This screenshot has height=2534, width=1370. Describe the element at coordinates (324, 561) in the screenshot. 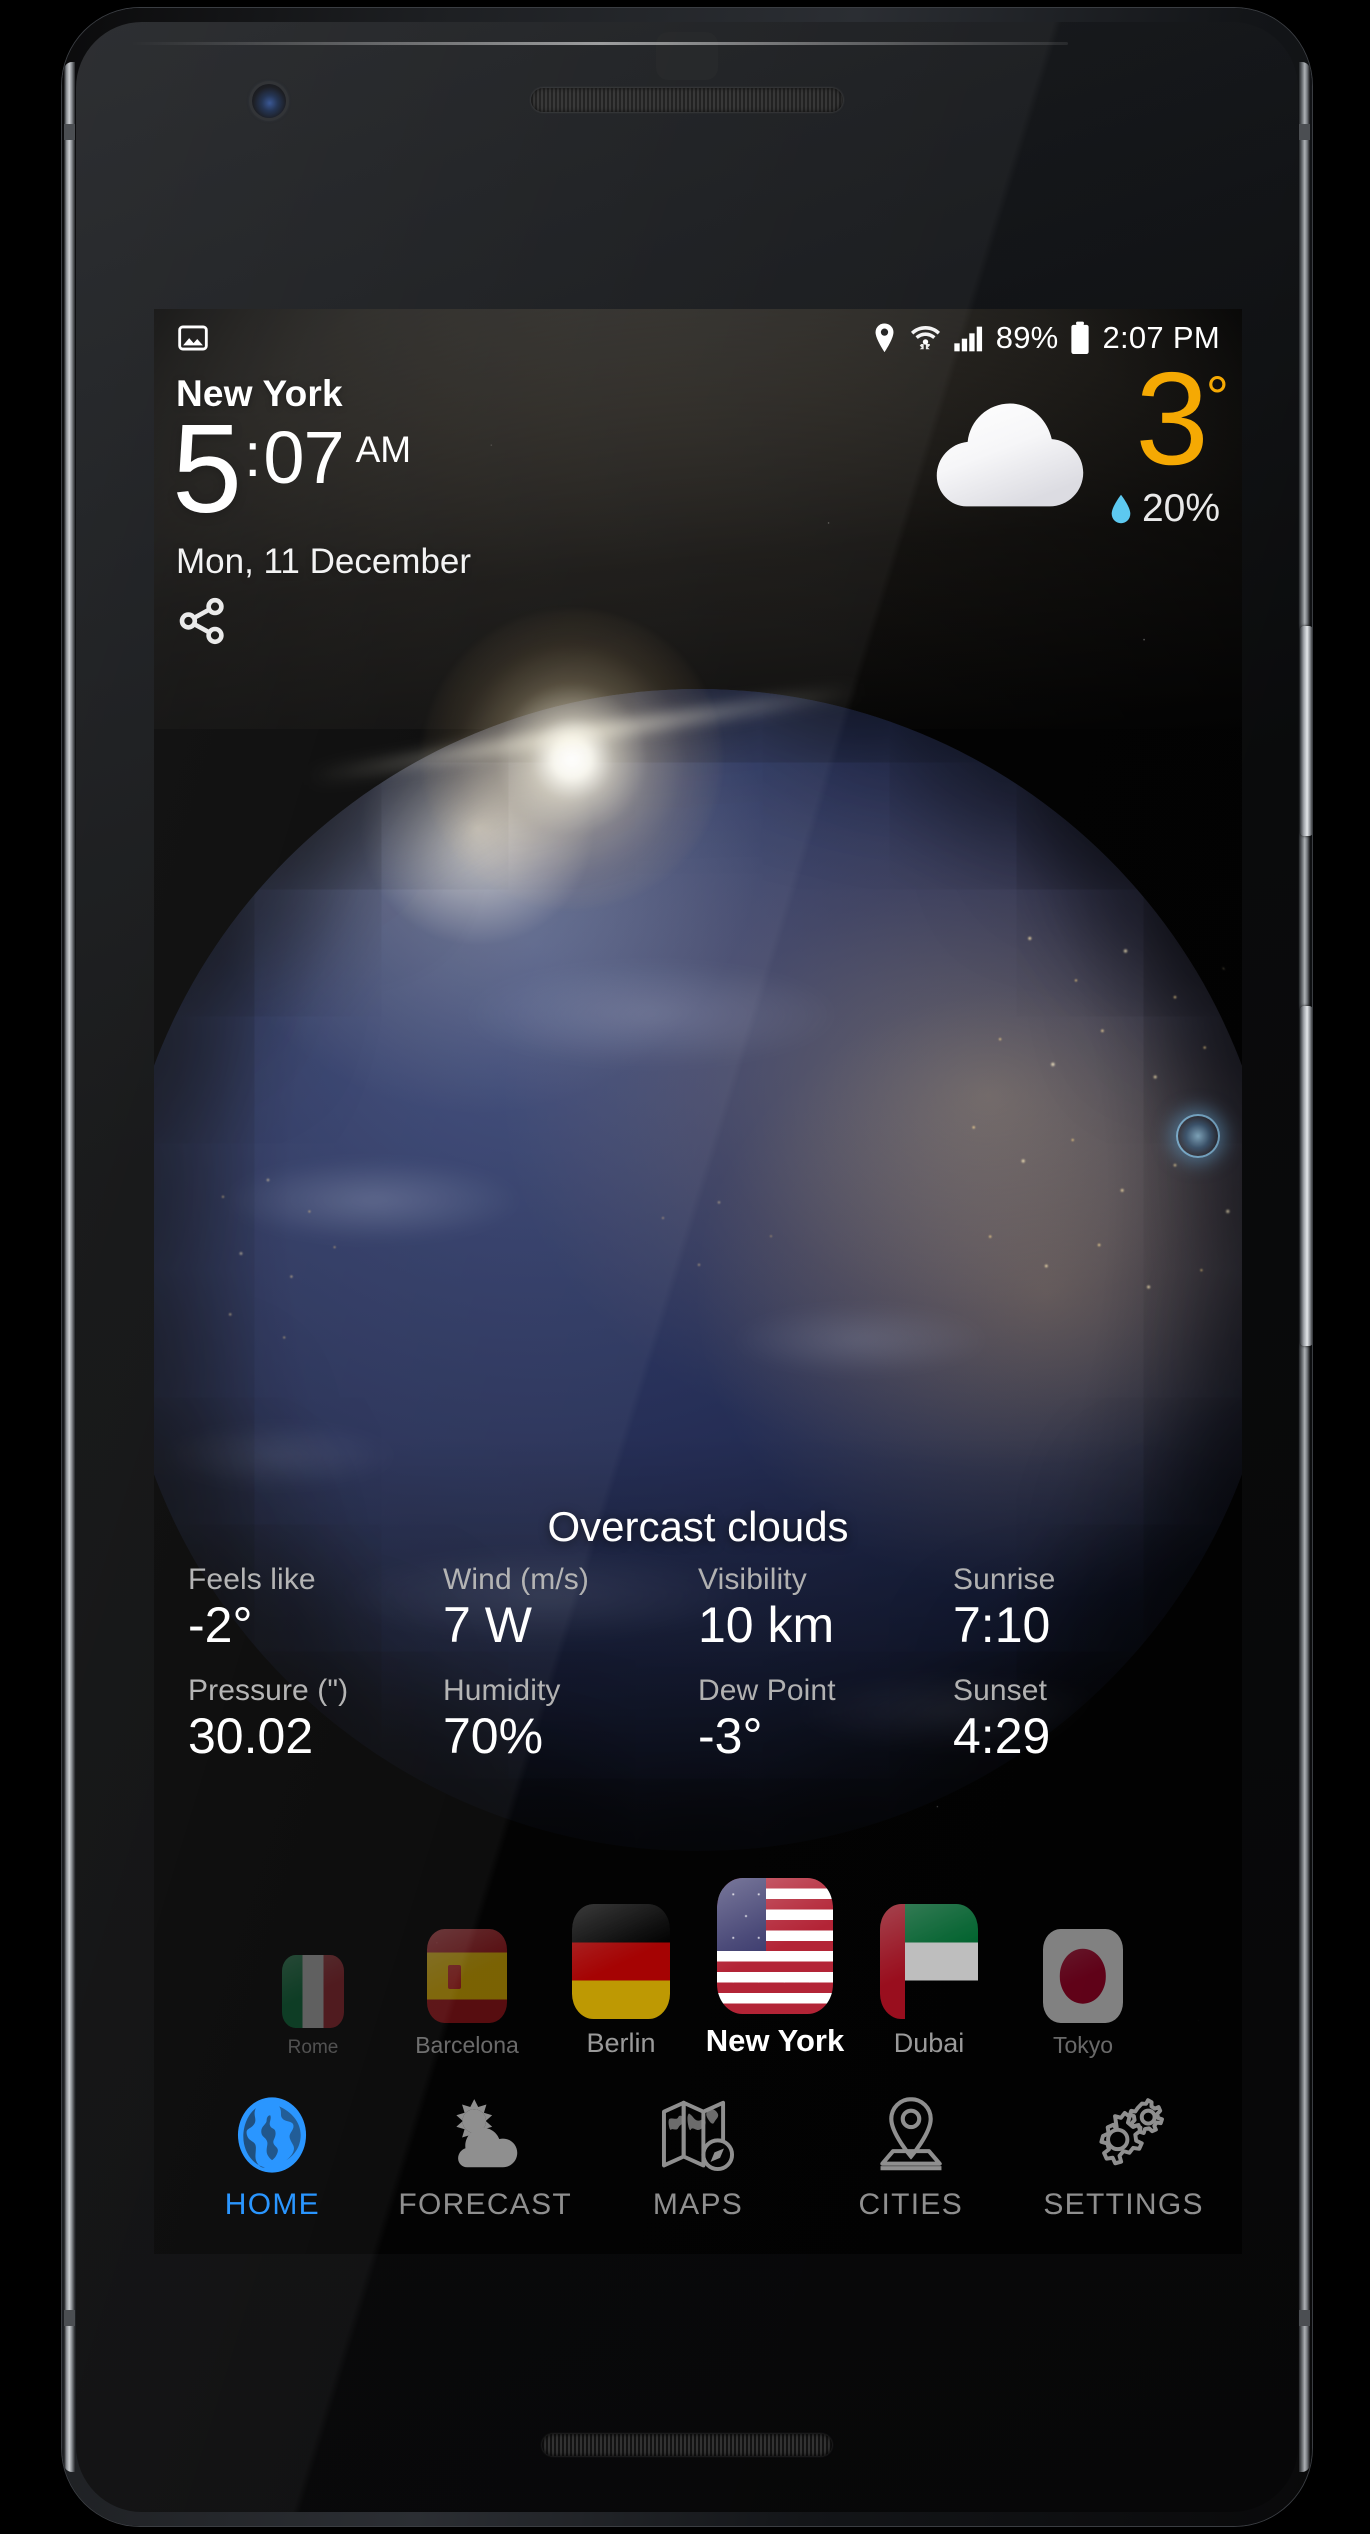

I see `date-label: Mon, 11 December` at that location.